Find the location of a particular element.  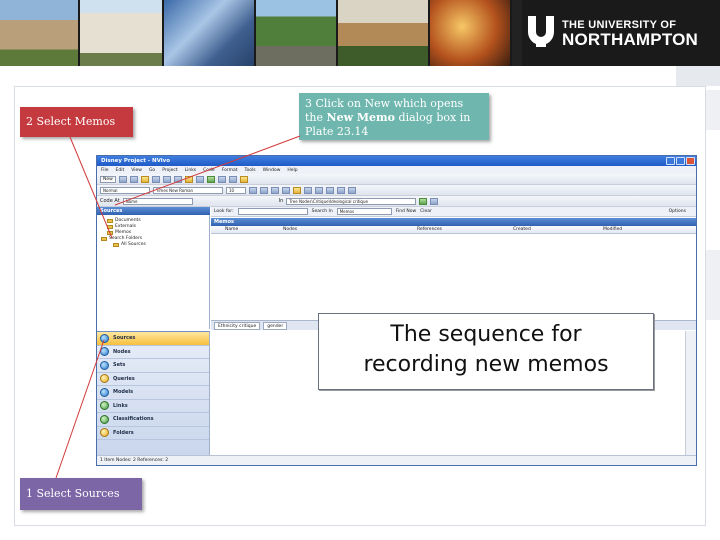

arrow-click-new is located at coordinates (207, 170).